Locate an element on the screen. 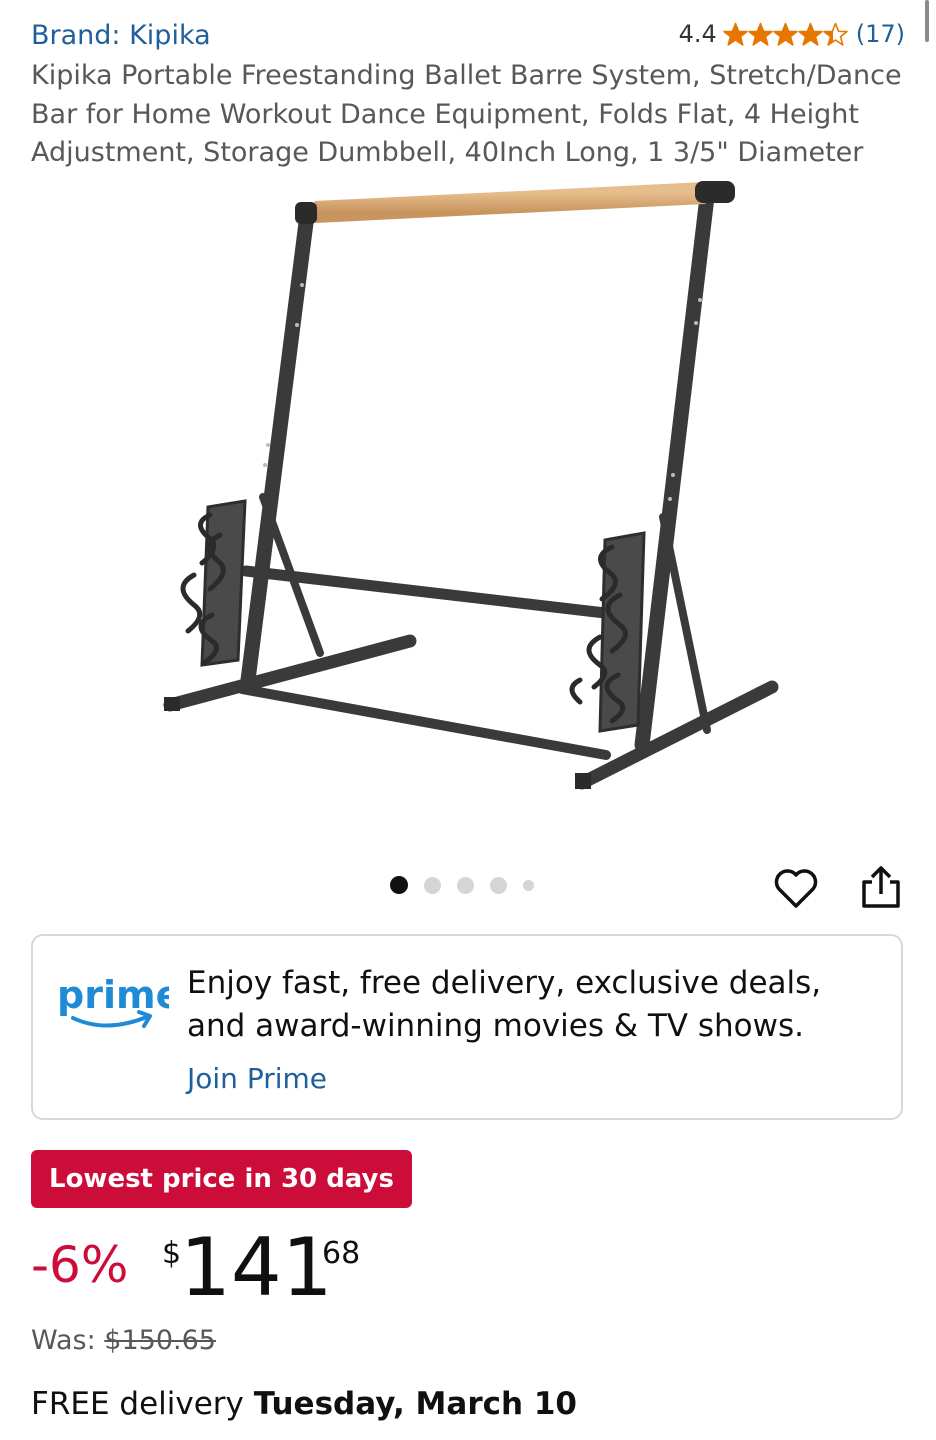 The height and width of the screenshot is (1440, 936). was-label: Was: is located at coordinates (63, 1340).